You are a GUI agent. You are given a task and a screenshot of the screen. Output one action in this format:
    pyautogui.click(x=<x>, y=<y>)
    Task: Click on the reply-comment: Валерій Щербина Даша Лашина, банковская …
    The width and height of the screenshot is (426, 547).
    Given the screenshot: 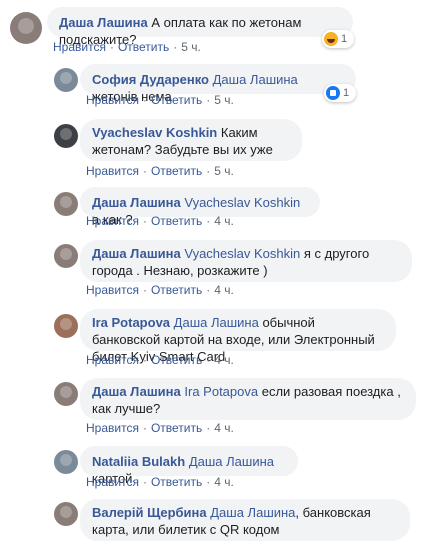 What is the action you would take?
    pyautogui.click(x=213, y=520)
    